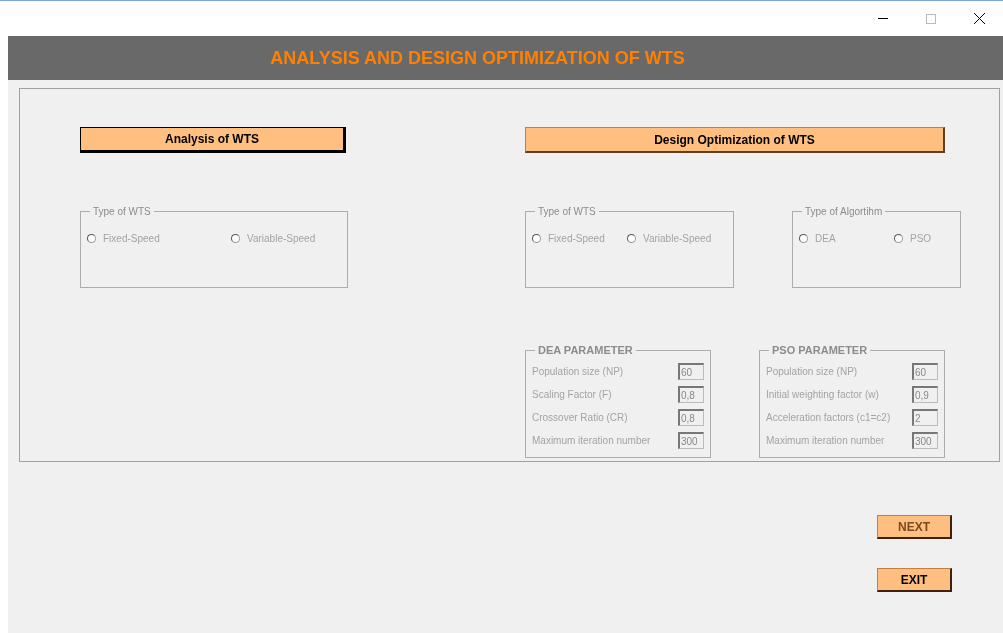  I want to click on app-title: ANALYSIS AND DESIGN OPTIMIZATION OF WTS, so click(477, 58).